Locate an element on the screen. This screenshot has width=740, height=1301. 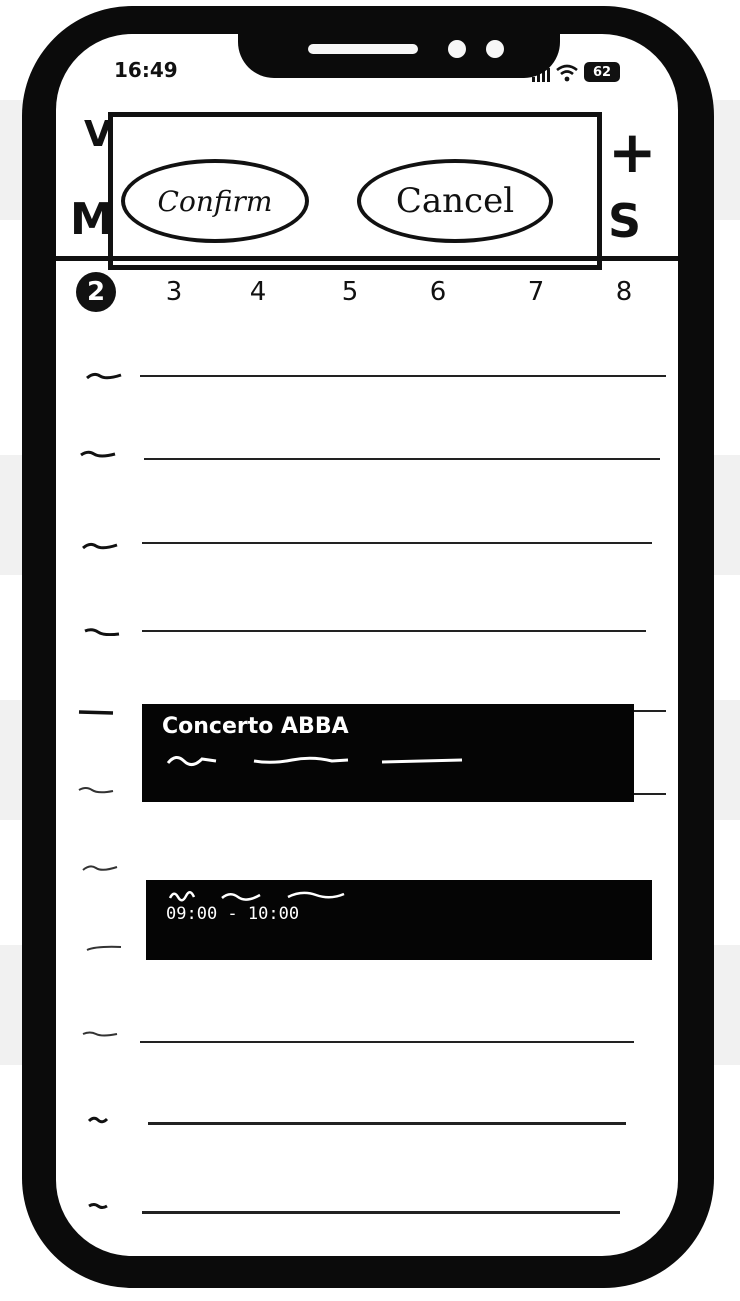
confirm-dialog: Confirm Cancel is located at coordinates (355, 191).